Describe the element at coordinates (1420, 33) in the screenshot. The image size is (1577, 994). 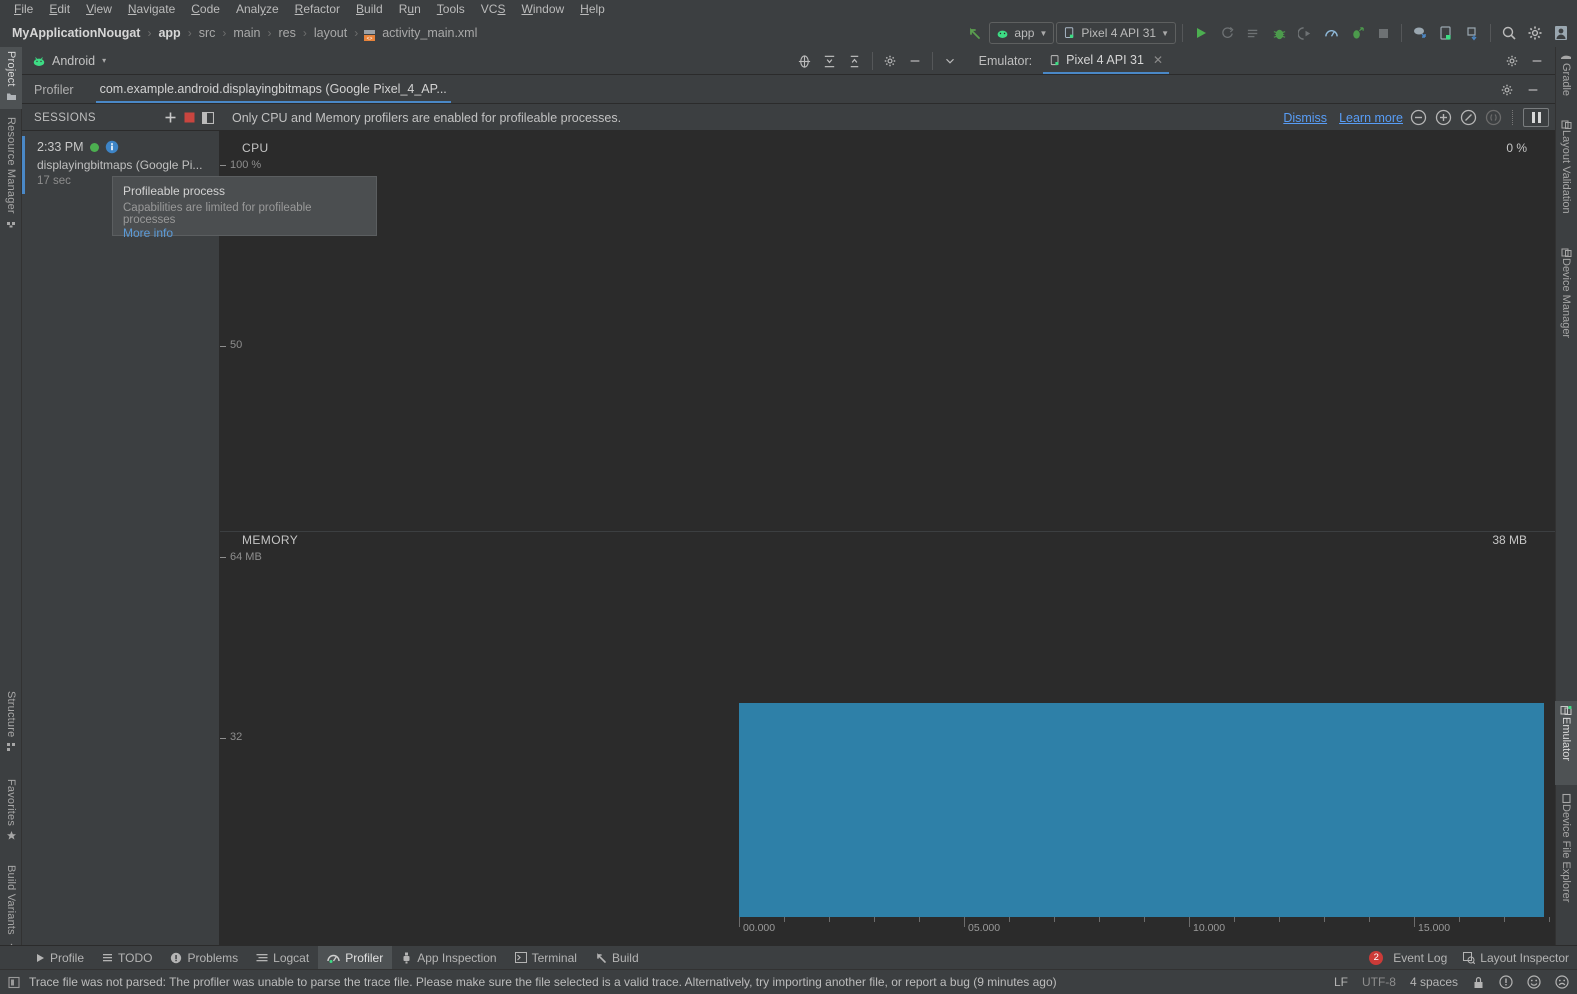
I see `sdk-manager-icon` at that location.